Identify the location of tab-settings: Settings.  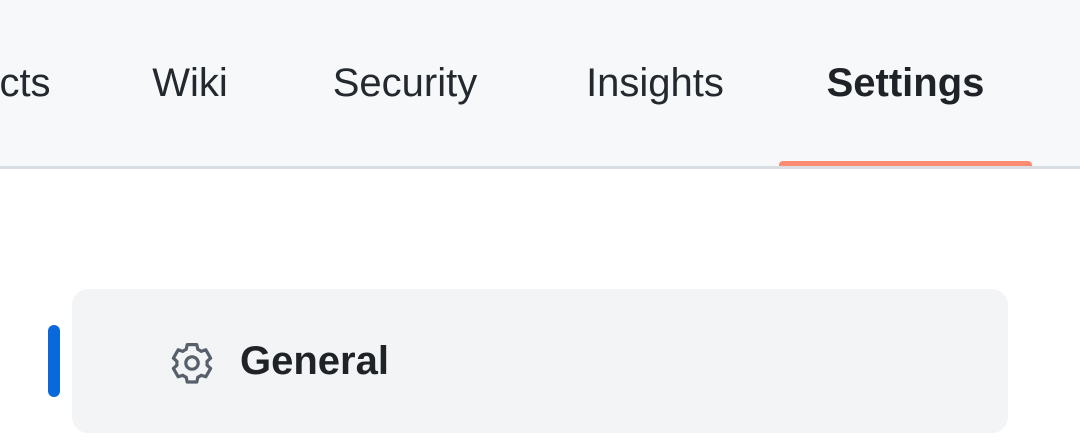
(905, 83).